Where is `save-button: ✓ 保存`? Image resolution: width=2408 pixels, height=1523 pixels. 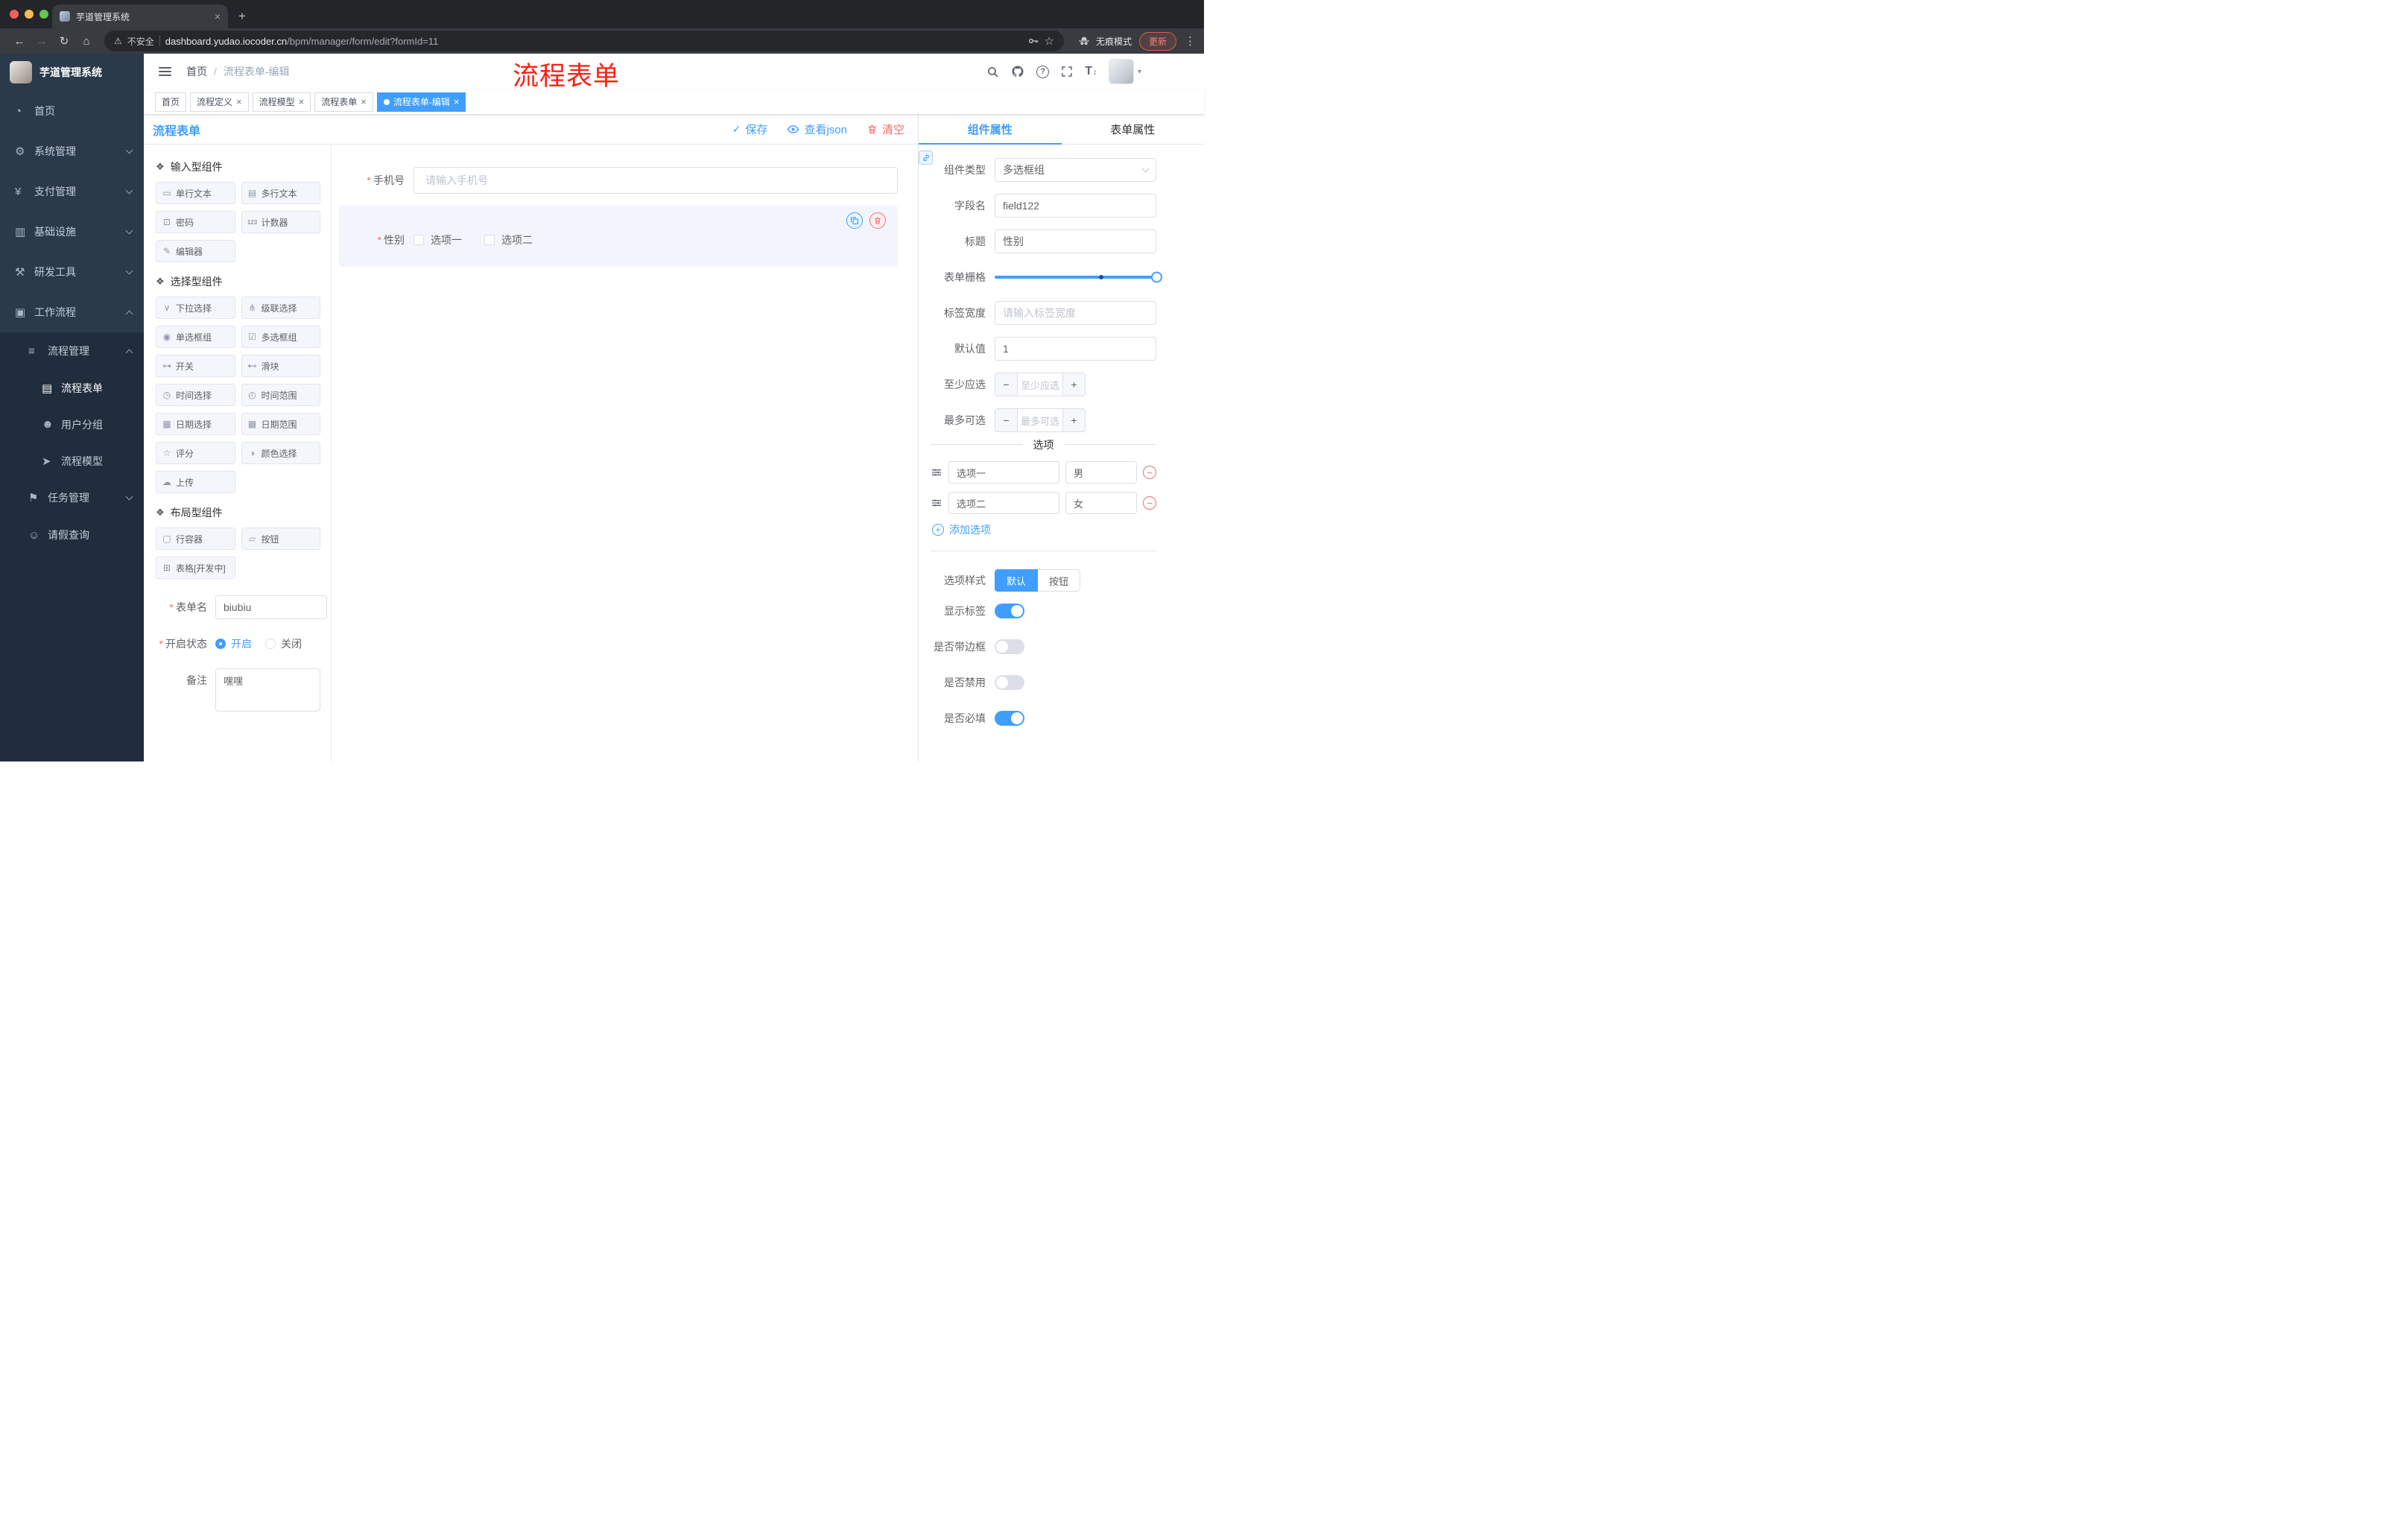 save-button: ✓ 保存 is located at coordinates (750, 129).